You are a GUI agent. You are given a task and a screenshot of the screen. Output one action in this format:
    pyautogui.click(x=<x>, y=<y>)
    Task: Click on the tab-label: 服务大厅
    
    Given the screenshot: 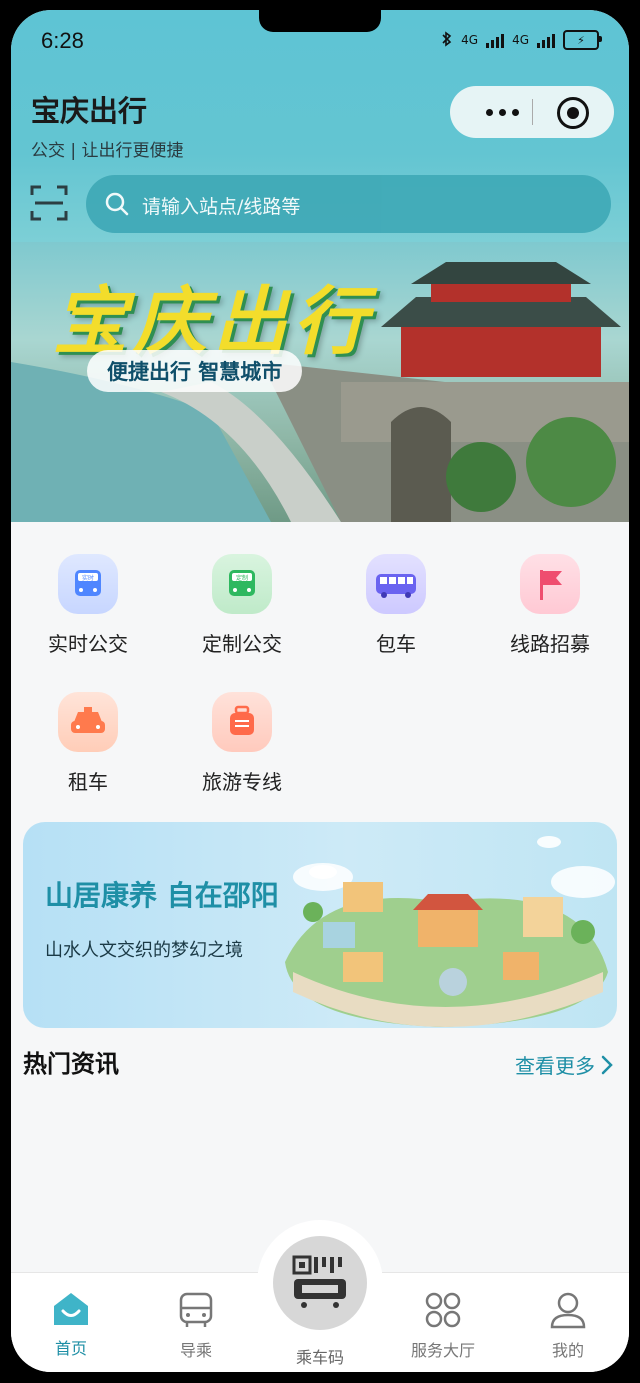 What is the action you would take?
    pyautogui.click(x=442, y=1350)
    